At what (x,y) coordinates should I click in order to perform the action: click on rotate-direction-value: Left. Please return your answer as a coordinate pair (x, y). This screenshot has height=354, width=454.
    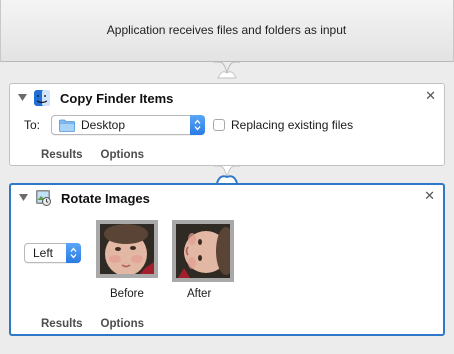
    Looking at the image, I should click on (43, 253).